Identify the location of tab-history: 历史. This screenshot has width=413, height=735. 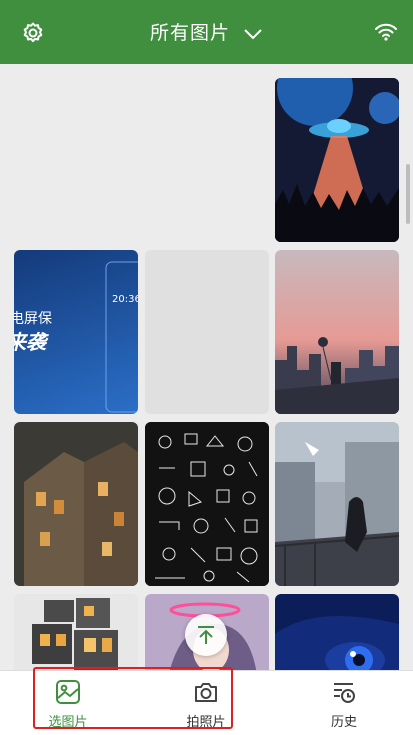
(344, 703).